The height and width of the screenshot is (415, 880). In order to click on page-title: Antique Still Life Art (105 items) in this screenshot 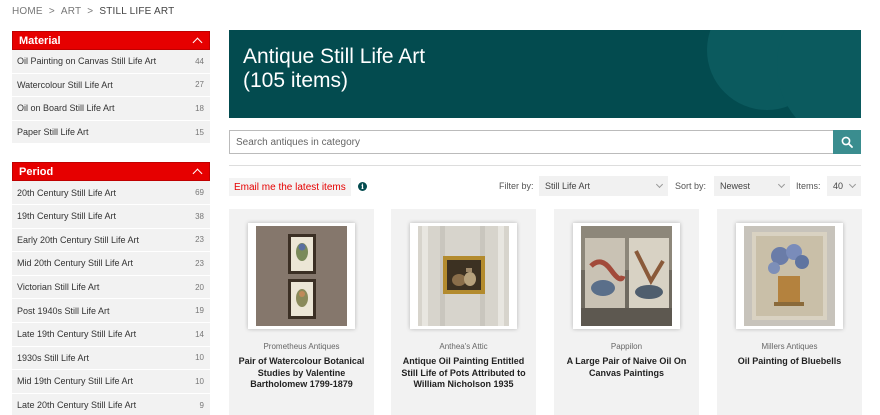, I will do `click(334, 69)`.